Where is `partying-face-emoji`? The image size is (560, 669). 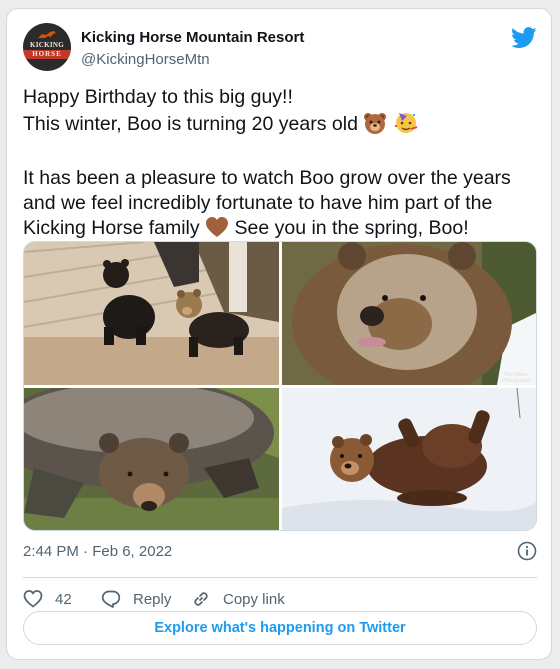
partying-face-emoji is located at coordinates (406, 125).